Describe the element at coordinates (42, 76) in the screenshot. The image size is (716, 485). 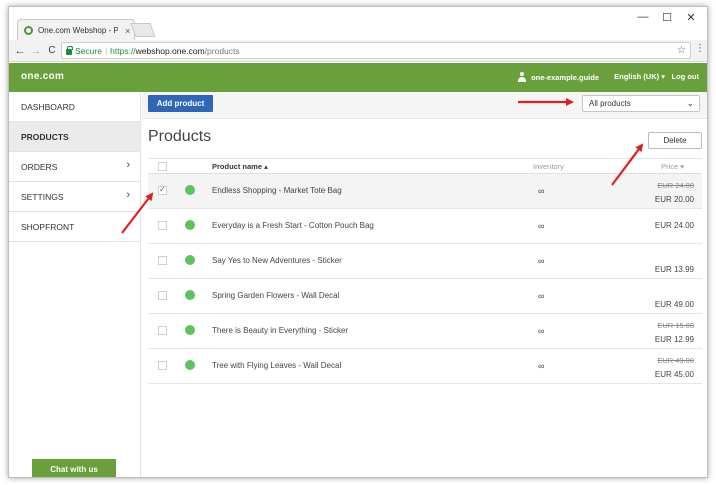
I see `logo: one.com` at that location.